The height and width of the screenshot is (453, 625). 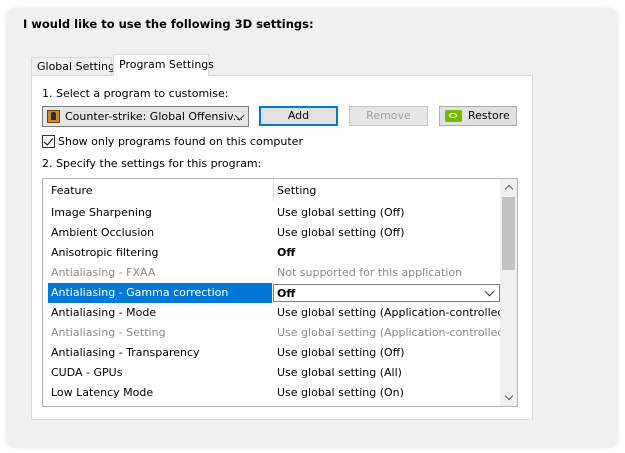 I want to click on header-divider, so click(x=273, y=190).